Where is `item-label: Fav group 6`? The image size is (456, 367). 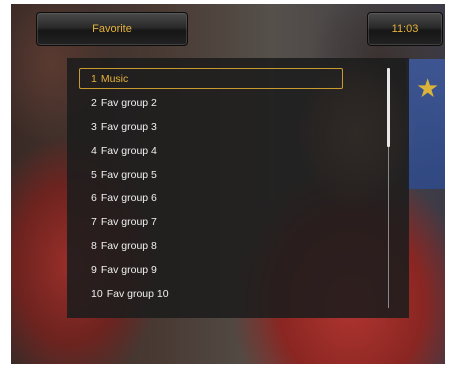
item-label: Fav group 6 is located at coordinates (128, 198).